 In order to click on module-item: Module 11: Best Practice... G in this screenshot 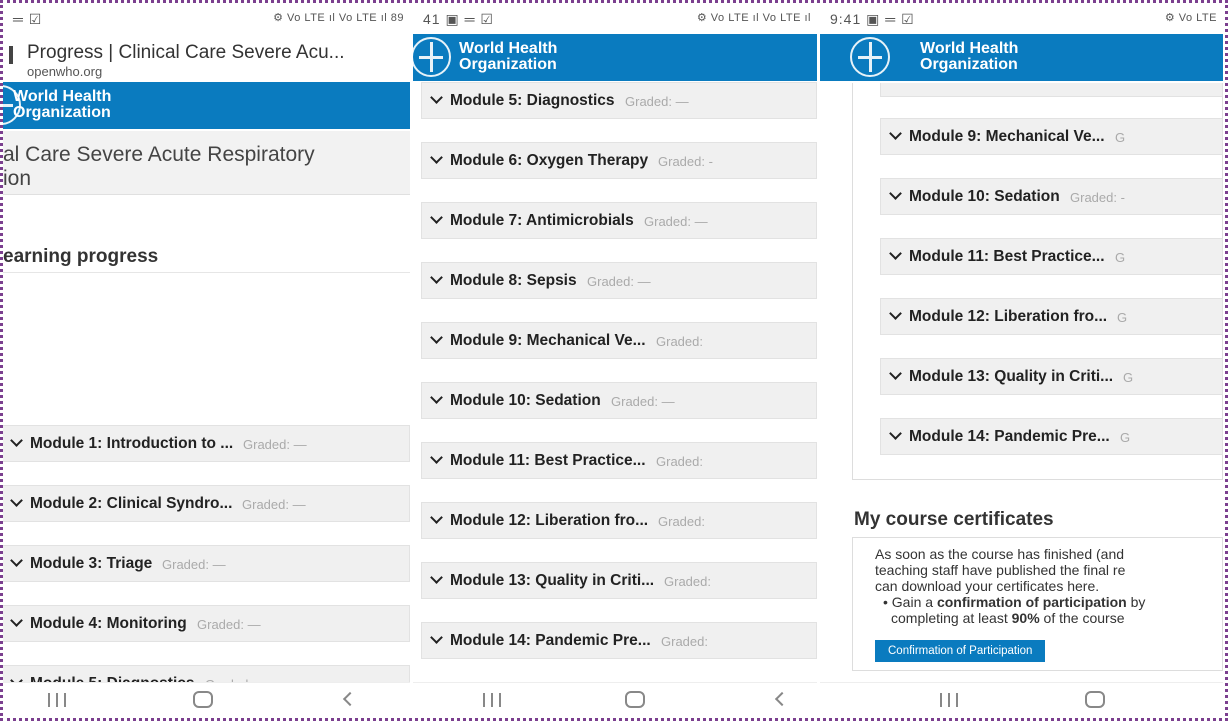, I will do `click(1051, 256)`.